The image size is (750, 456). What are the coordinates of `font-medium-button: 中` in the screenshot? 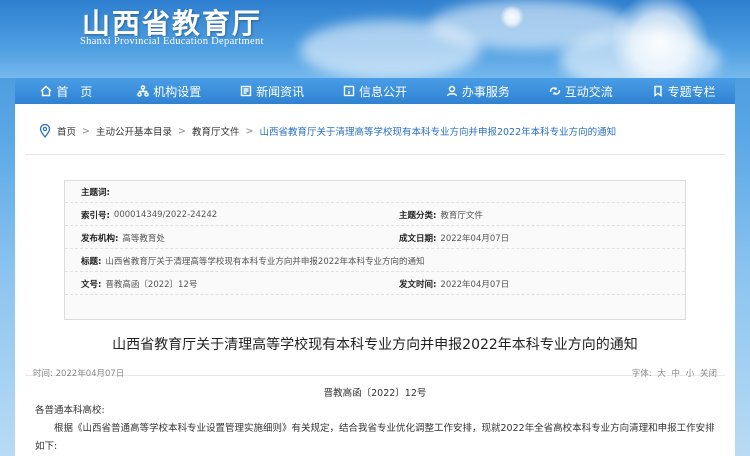 It's located at (676, 374).